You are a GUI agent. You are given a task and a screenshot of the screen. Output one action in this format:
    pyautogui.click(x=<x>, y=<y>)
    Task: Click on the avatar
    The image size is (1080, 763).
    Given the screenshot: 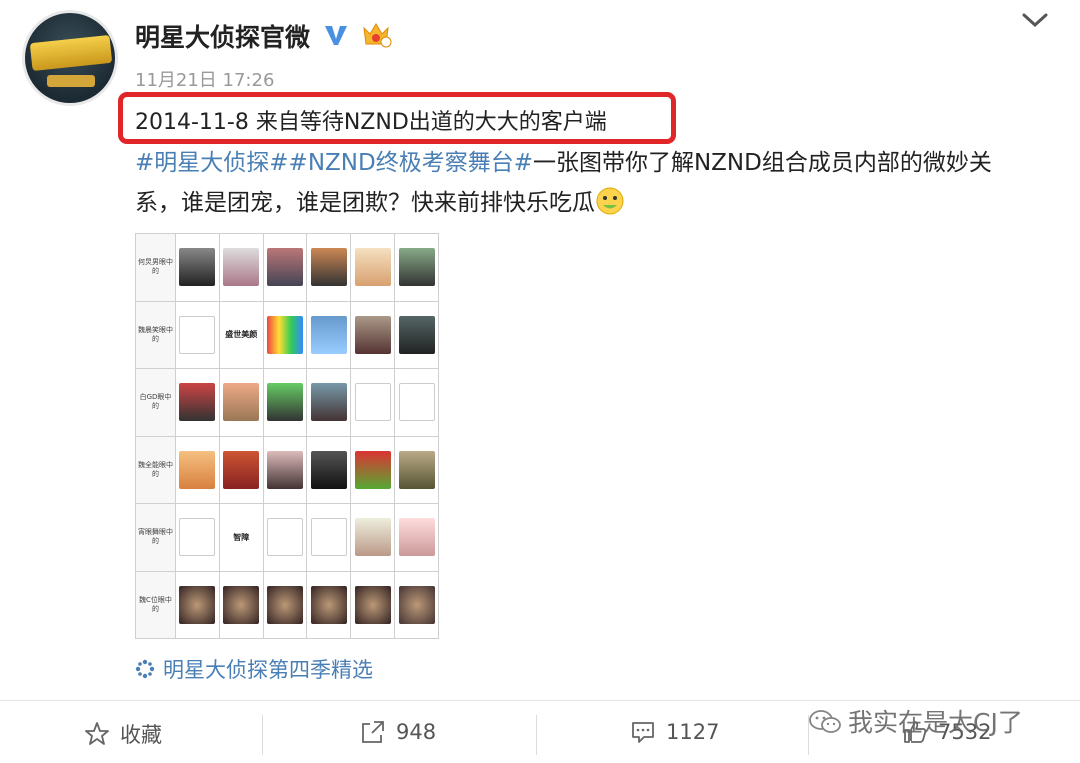 What is the action you would take?
    pyautogui.click(x=70, y=58)
    